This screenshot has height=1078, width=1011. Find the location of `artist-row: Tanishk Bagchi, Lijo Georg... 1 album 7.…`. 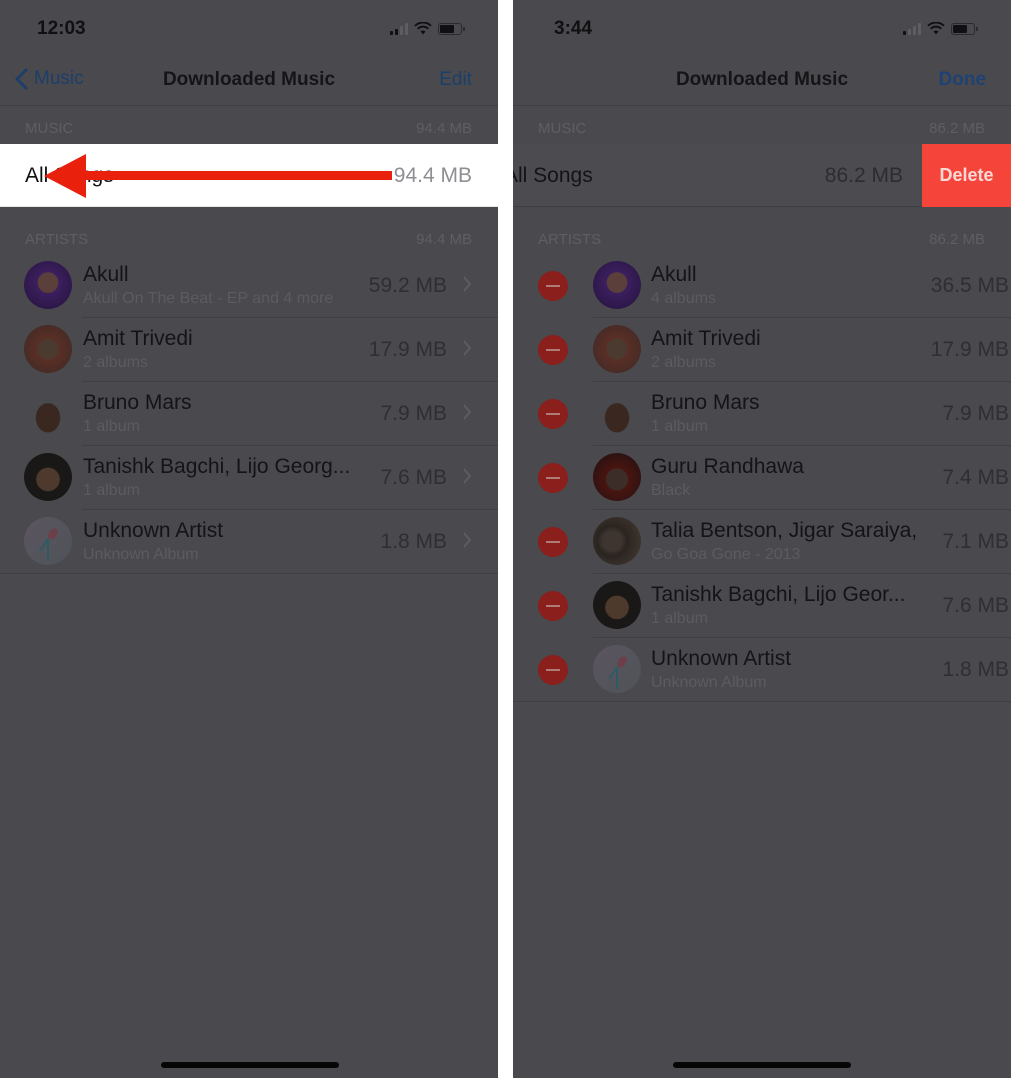

artist-row: Tanishk Bagchi, Lijo Georg... 1 album 7.… is located at coordinates (249, 478).